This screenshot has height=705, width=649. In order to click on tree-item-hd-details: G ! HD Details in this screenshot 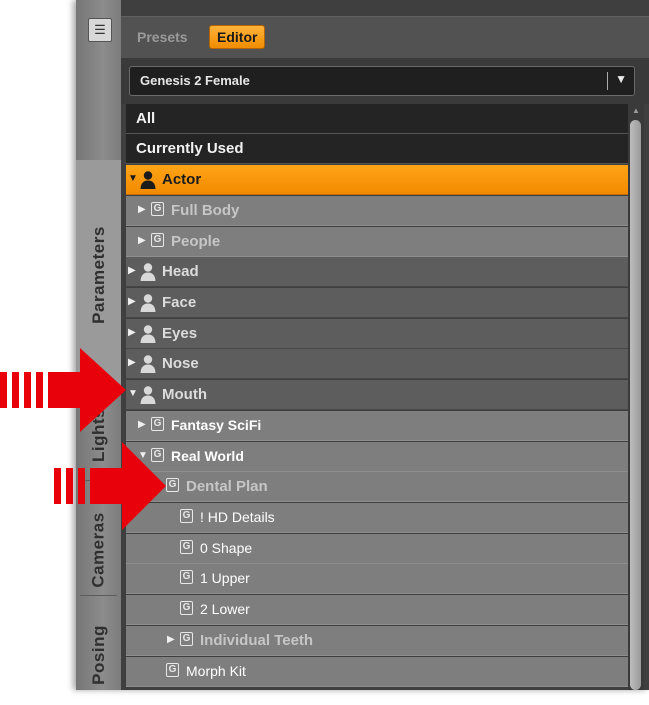, I will do `click(377, 518)`.